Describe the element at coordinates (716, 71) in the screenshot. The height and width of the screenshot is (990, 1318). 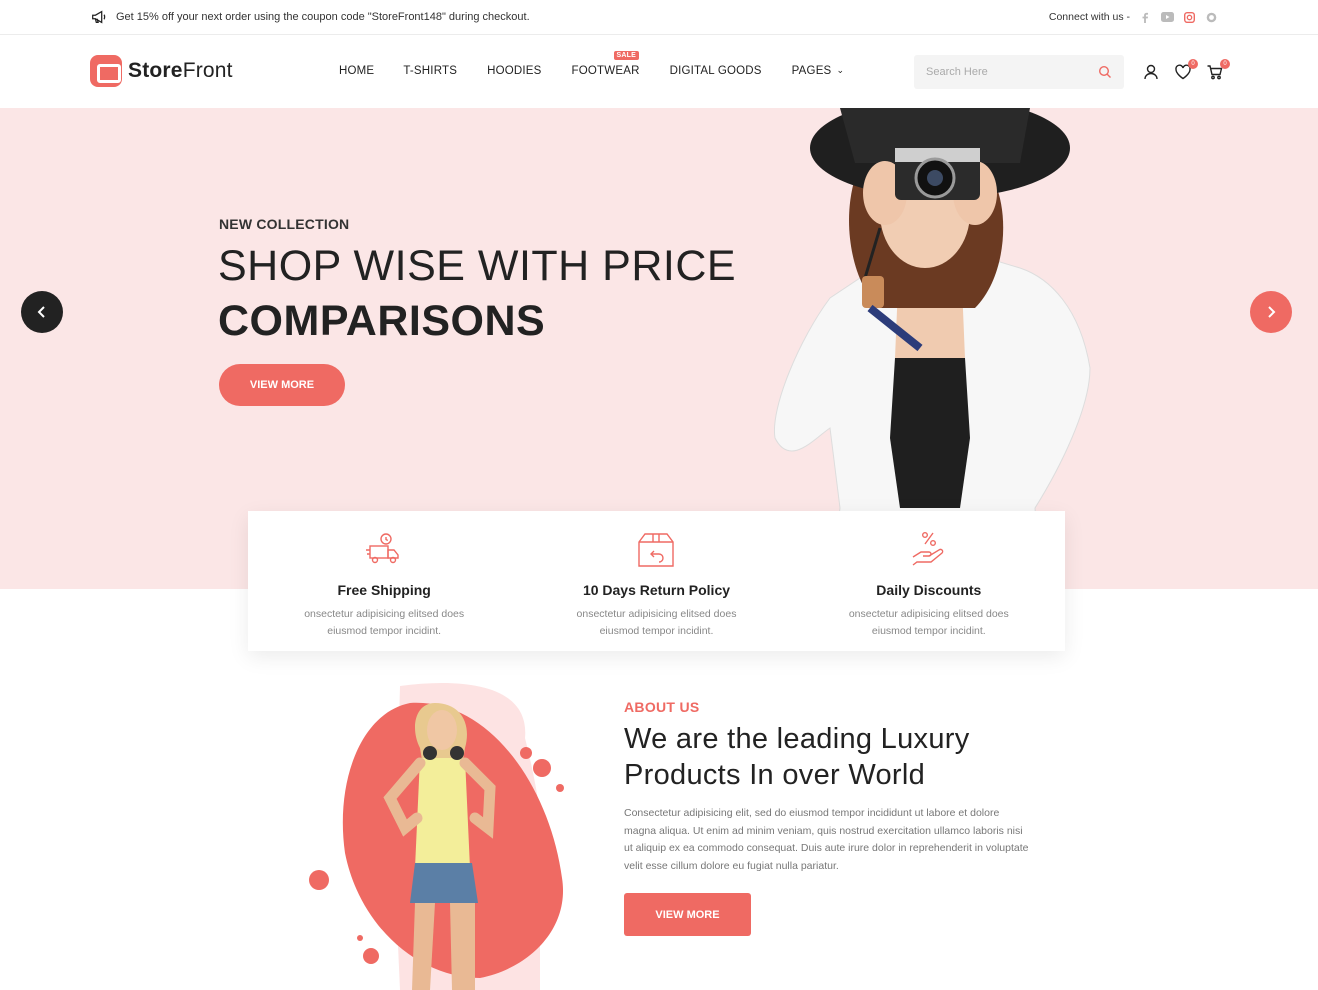
I see `nav-digital-goods: DIGITAL GOODS` at that location.